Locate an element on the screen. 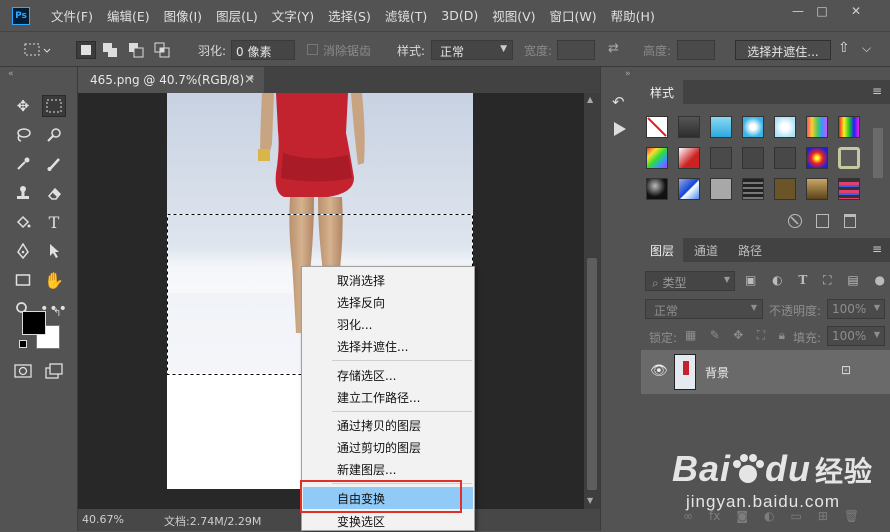  default-colors-icon is located at coordinates (23, 344).